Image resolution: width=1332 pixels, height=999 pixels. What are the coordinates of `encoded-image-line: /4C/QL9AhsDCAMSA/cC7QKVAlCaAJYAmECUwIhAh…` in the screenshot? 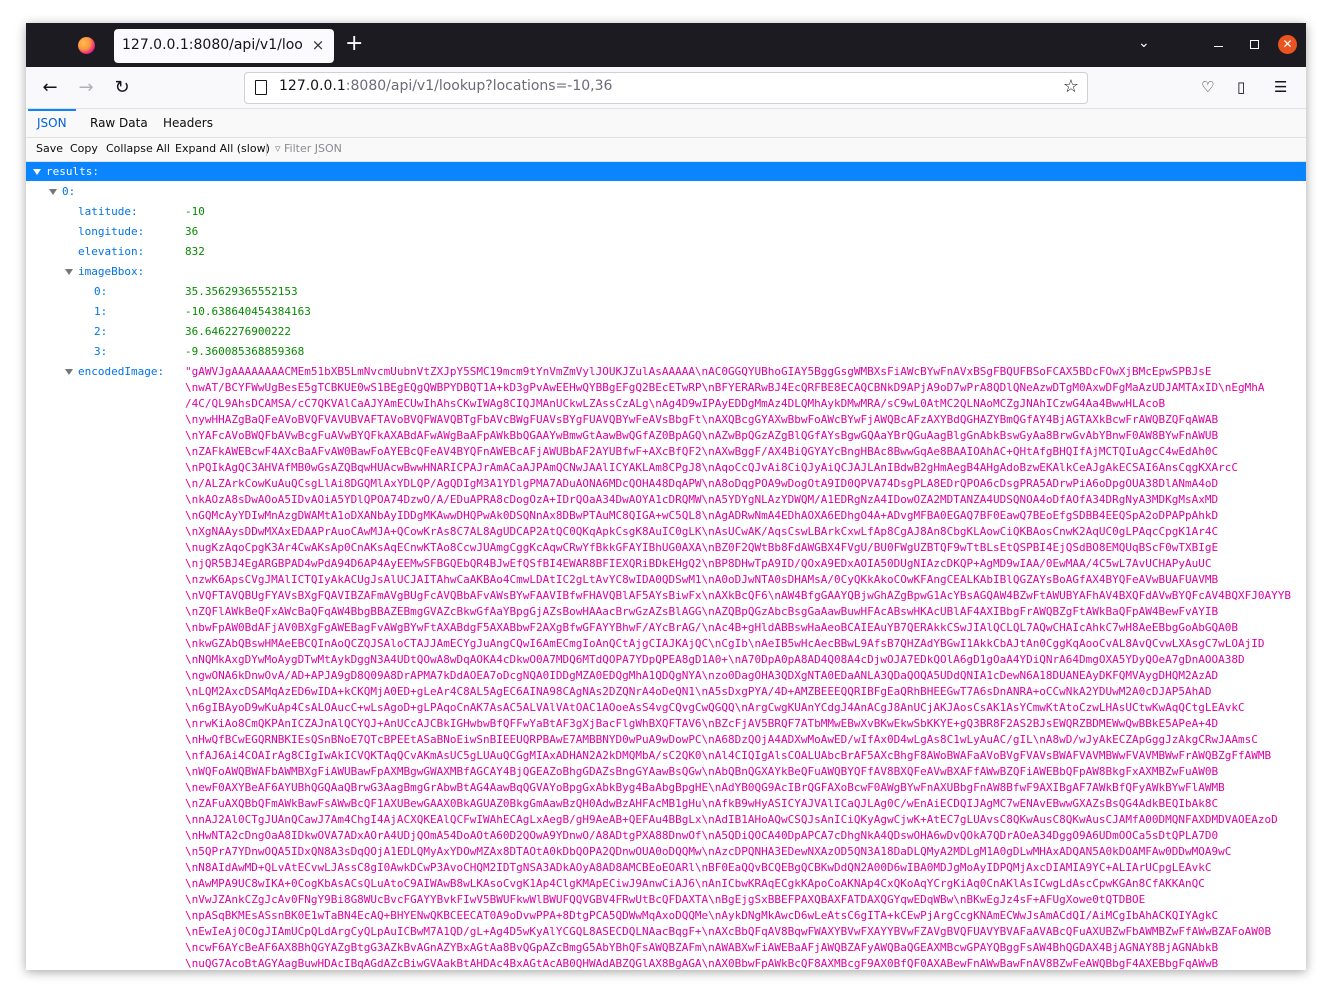 It's located at (675, 403).